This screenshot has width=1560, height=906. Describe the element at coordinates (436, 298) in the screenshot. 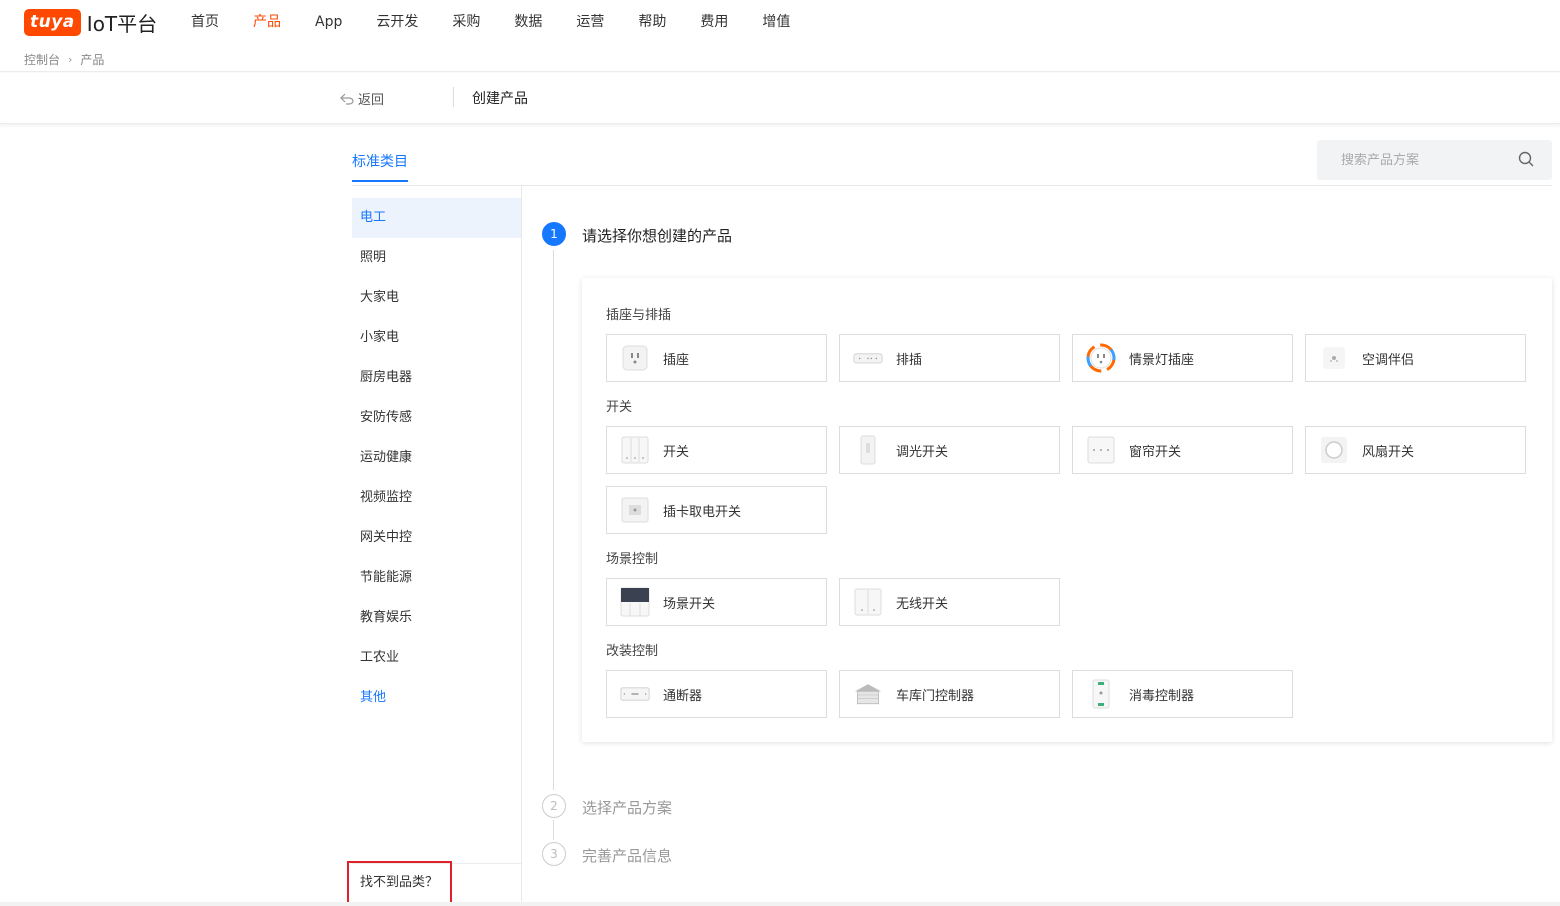

I see `sidebar-item-large-appliances: 大家电` at that location.